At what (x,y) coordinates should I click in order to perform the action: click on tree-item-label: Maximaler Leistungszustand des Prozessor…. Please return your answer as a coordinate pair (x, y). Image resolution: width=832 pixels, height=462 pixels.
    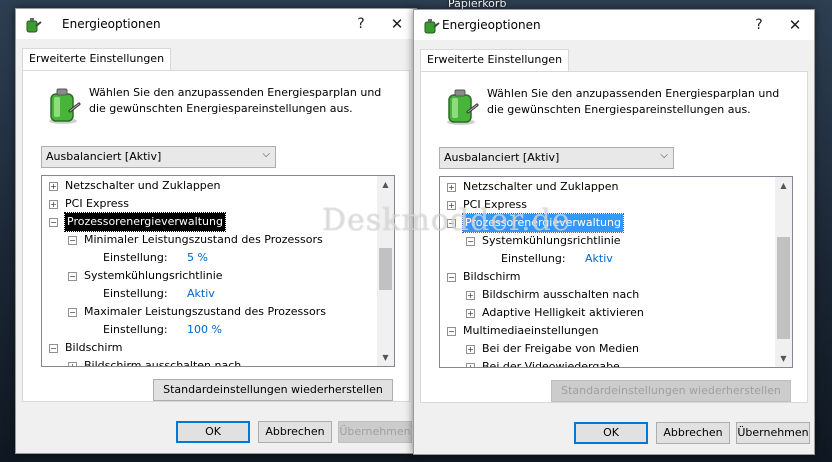
    Looking at the image, I should click on (205, 312).